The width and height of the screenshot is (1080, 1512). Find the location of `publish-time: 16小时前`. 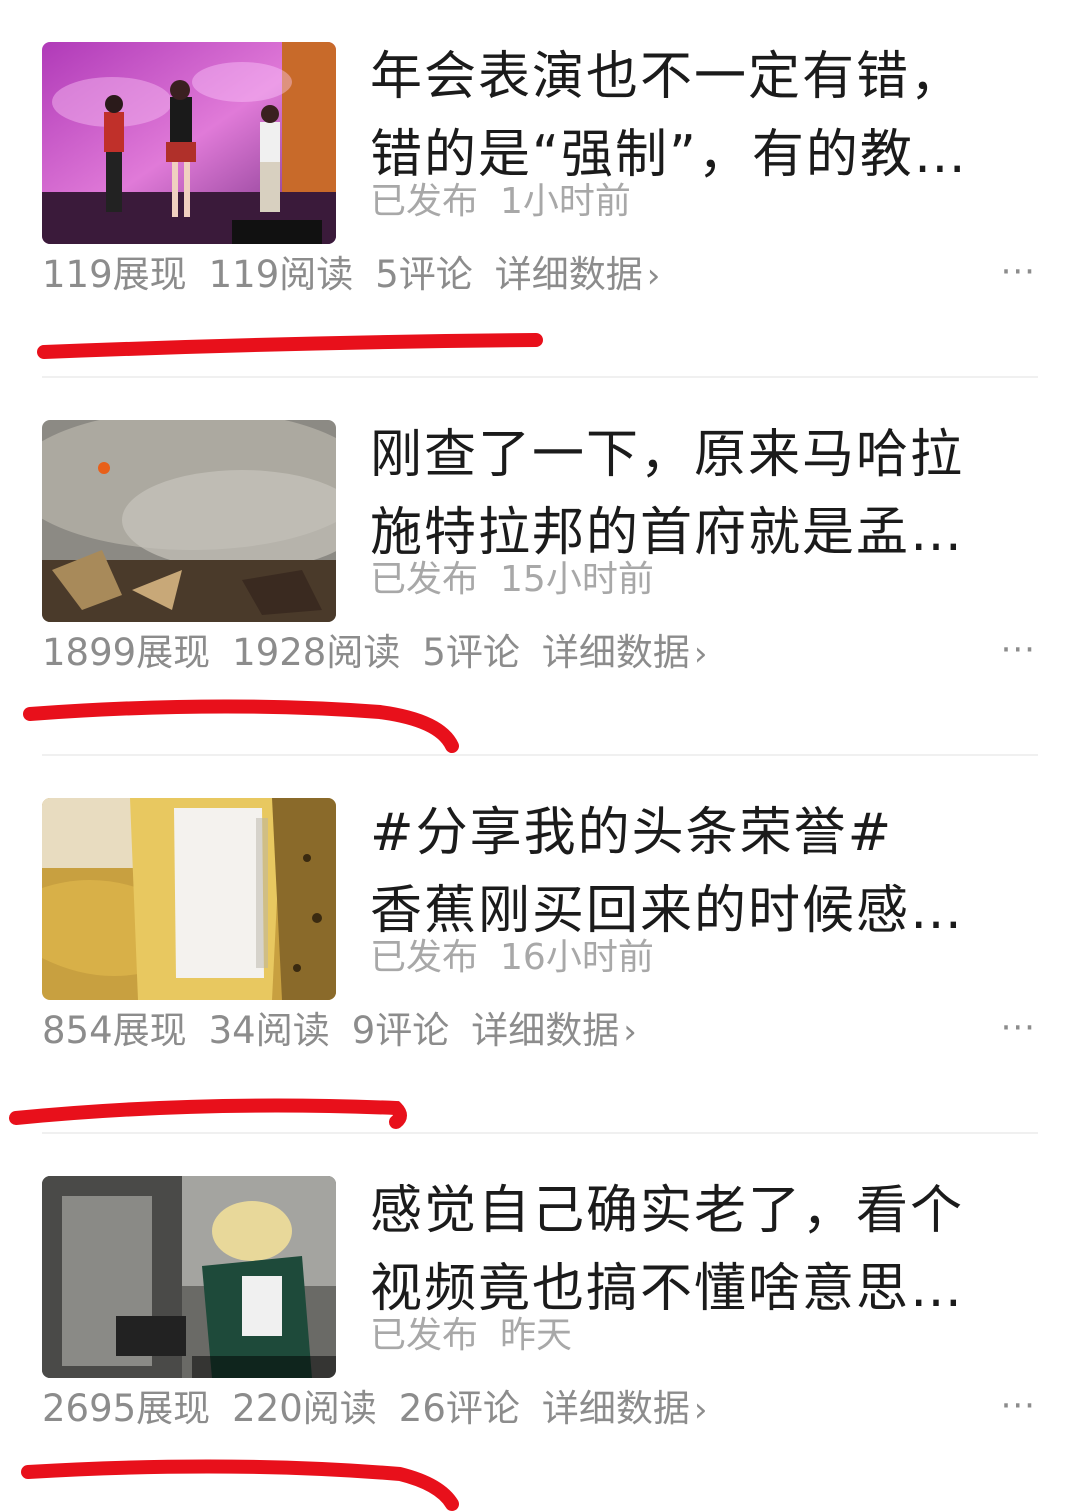

publish-time: 16小时前 is located at coordinates (577, 957).